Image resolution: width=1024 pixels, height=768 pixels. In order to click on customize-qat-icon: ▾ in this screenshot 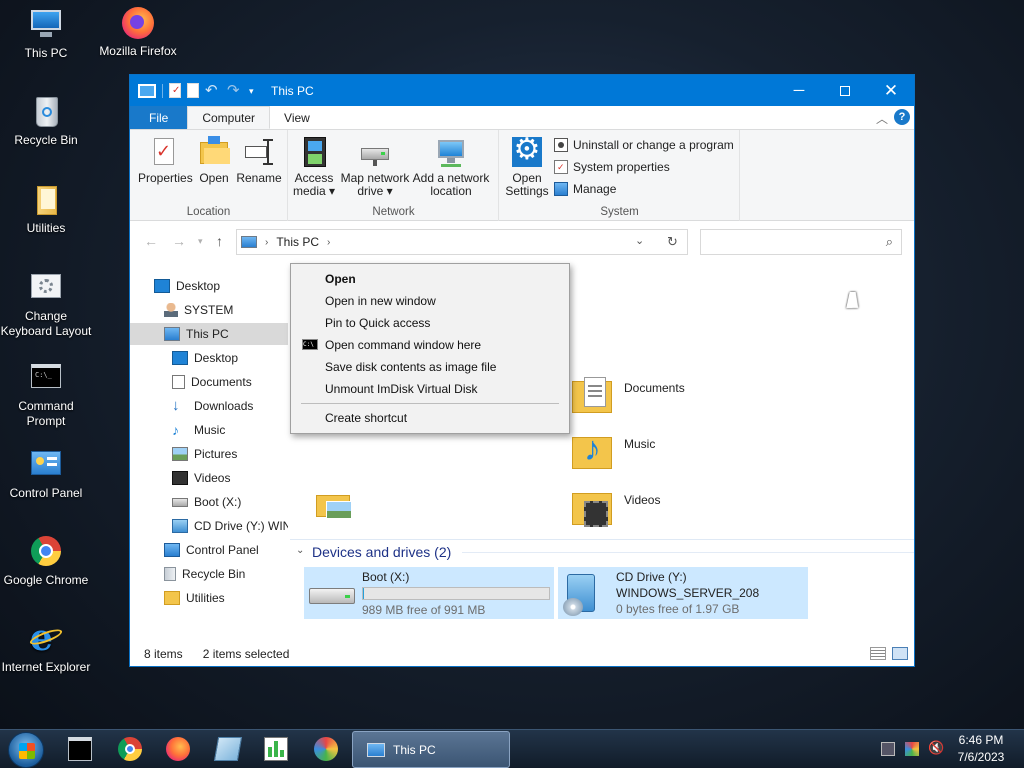, I will do `click(254, 91)`.